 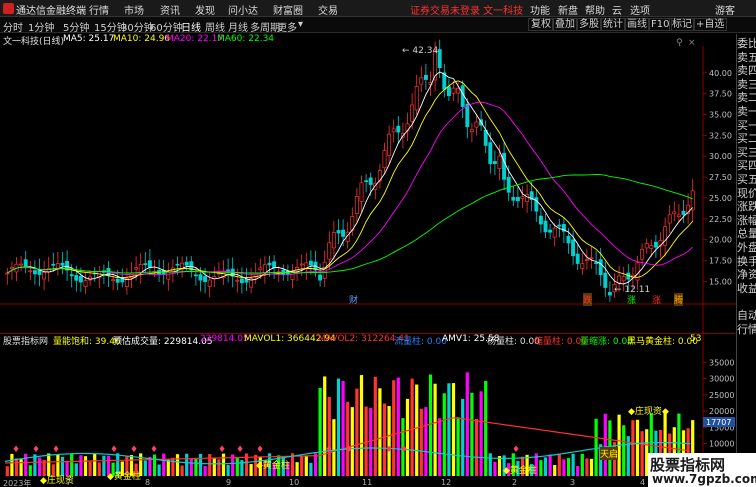 What do you see at coordinates (720, 135) in the screenshot?
I see `price-tick-label: 32.50` at bounding box center [720, 135].